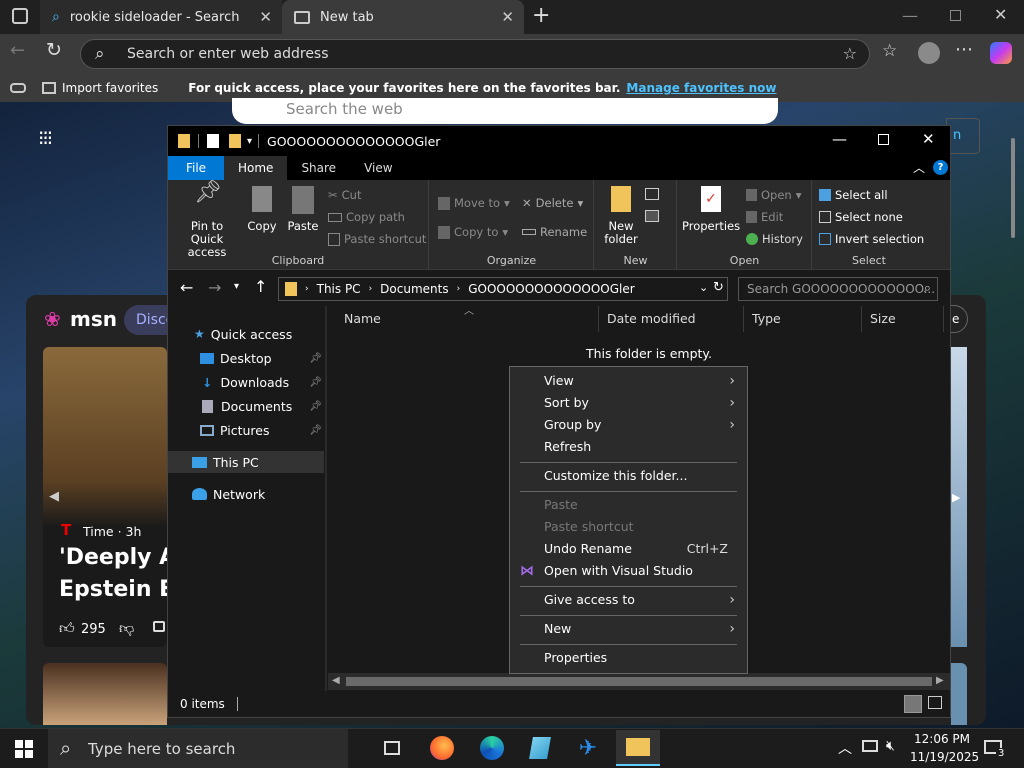  Describe the element at coordinates (246, 406) in the screenshot. I see `nav-documents: Documents 📌︎` at that location.